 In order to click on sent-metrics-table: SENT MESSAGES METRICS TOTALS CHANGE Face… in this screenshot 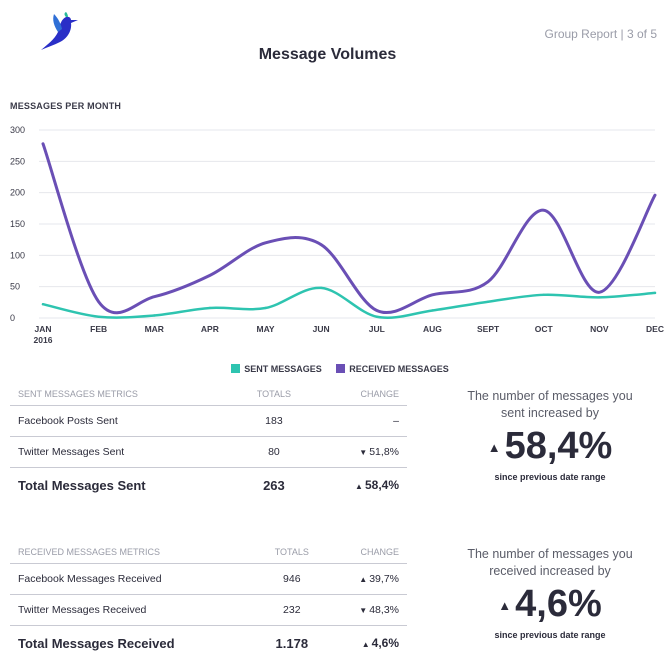, I will do `click(208, 445)`.